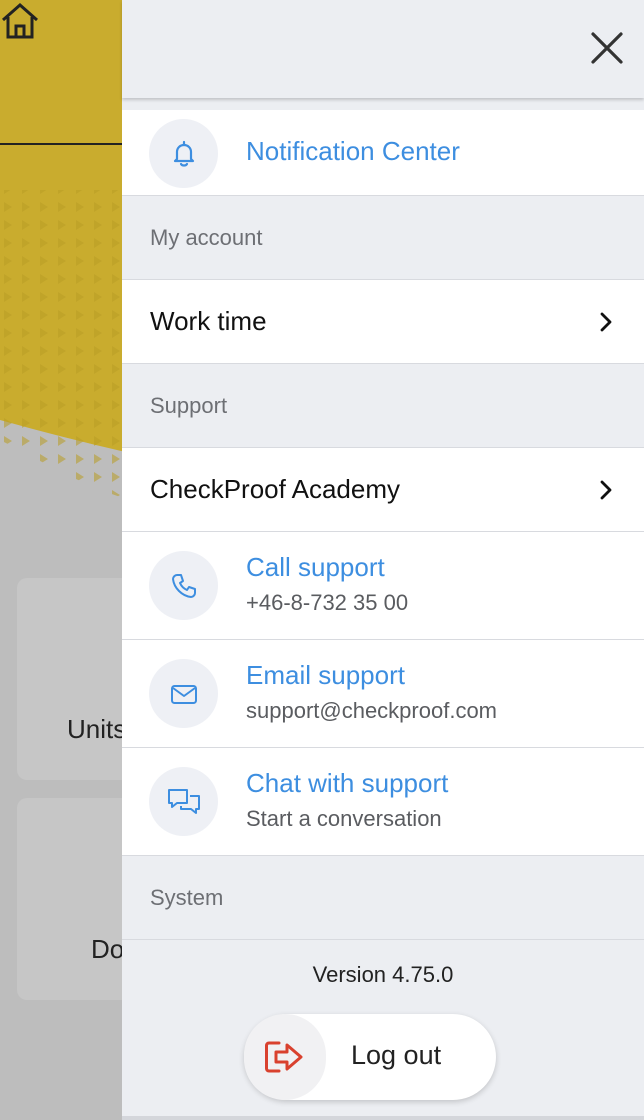  What do you see at coordinates (344, 818) in the screenshot?
I see `chat-support-subtitle: Start a conversation` at bounding box center [344, 818].